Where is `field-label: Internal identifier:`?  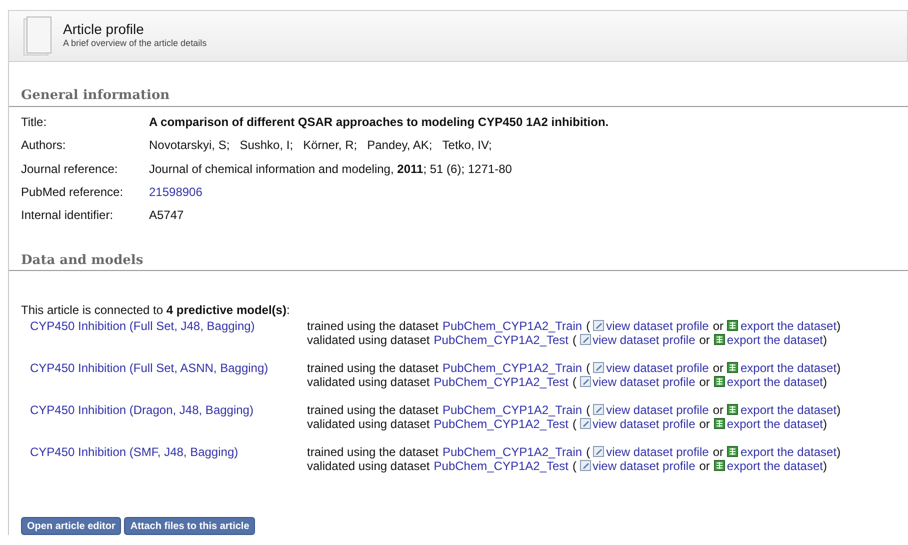 field-label: Internal identifier: is located at coordinates (67, 215).